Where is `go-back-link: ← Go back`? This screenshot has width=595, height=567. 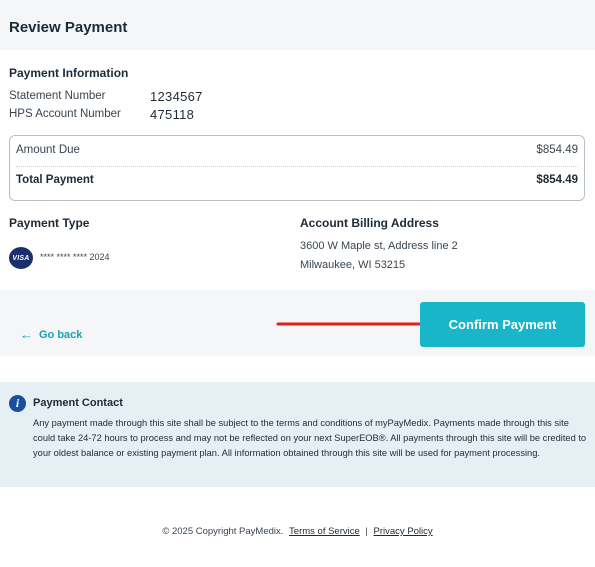
go-back-link: ← Go back is located at coordinates (51, 334).